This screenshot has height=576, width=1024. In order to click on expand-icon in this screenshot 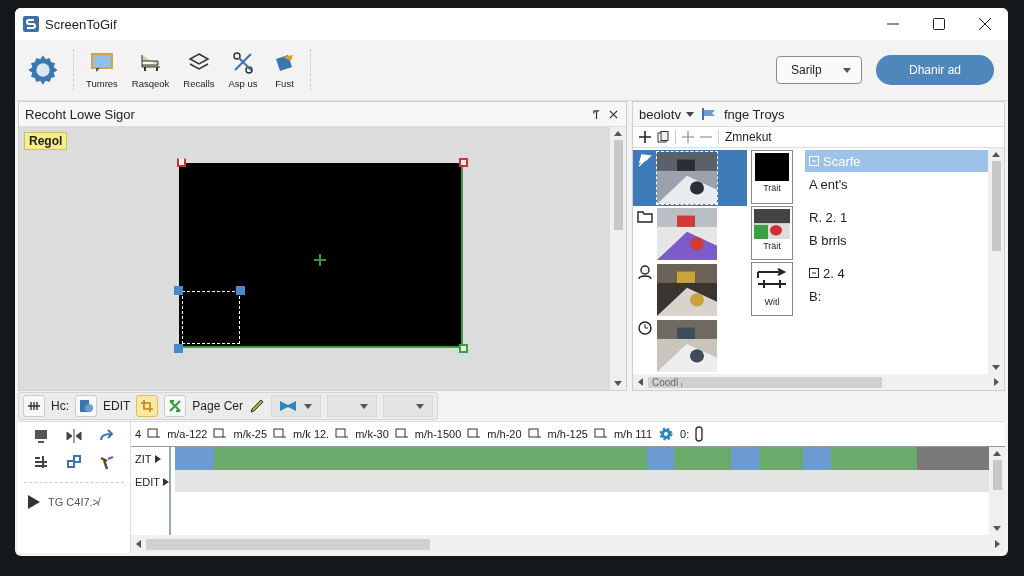, I will do `click(157, 458)`.